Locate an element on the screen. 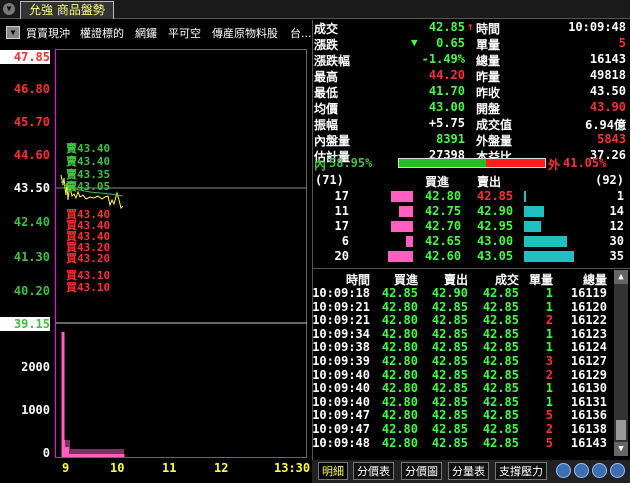 The image size is (630, 483). y-price-label: 46.80 is located at coordinates (31, 89).